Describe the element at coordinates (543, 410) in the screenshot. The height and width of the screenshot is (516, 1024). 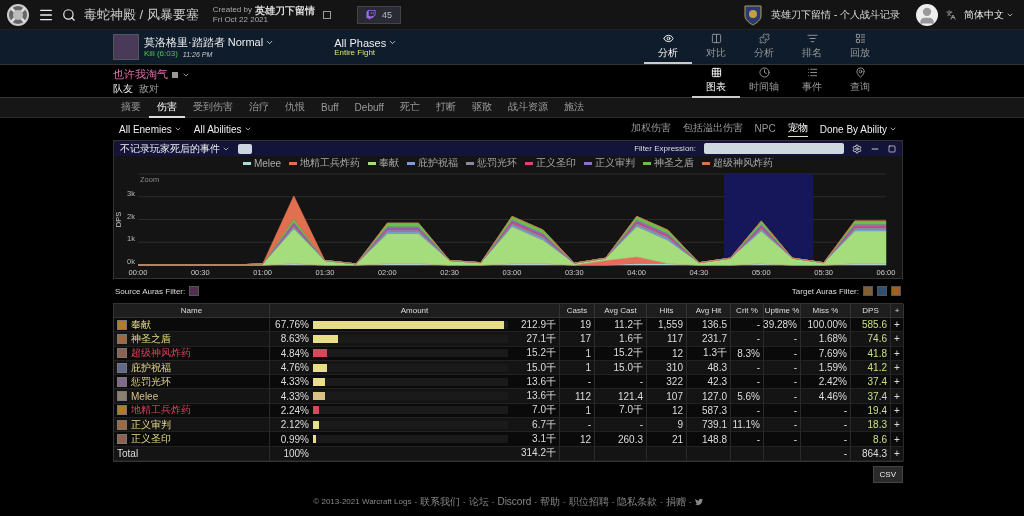
I see `amount-text: 7.0千` at that location.